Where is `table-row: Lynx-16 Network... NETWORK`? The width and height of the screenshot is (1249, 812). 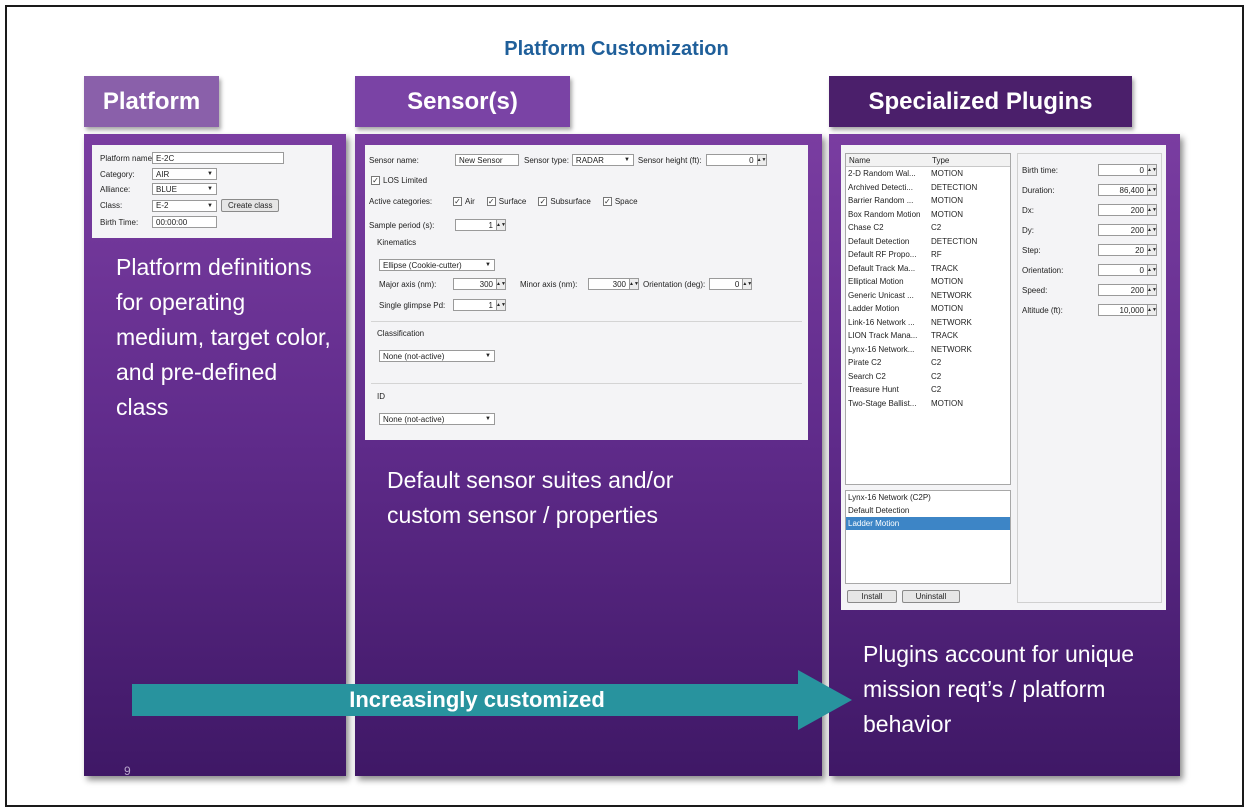
table-row: Lynx-16 Network... NETWORK is located at coordinates (928, 350).